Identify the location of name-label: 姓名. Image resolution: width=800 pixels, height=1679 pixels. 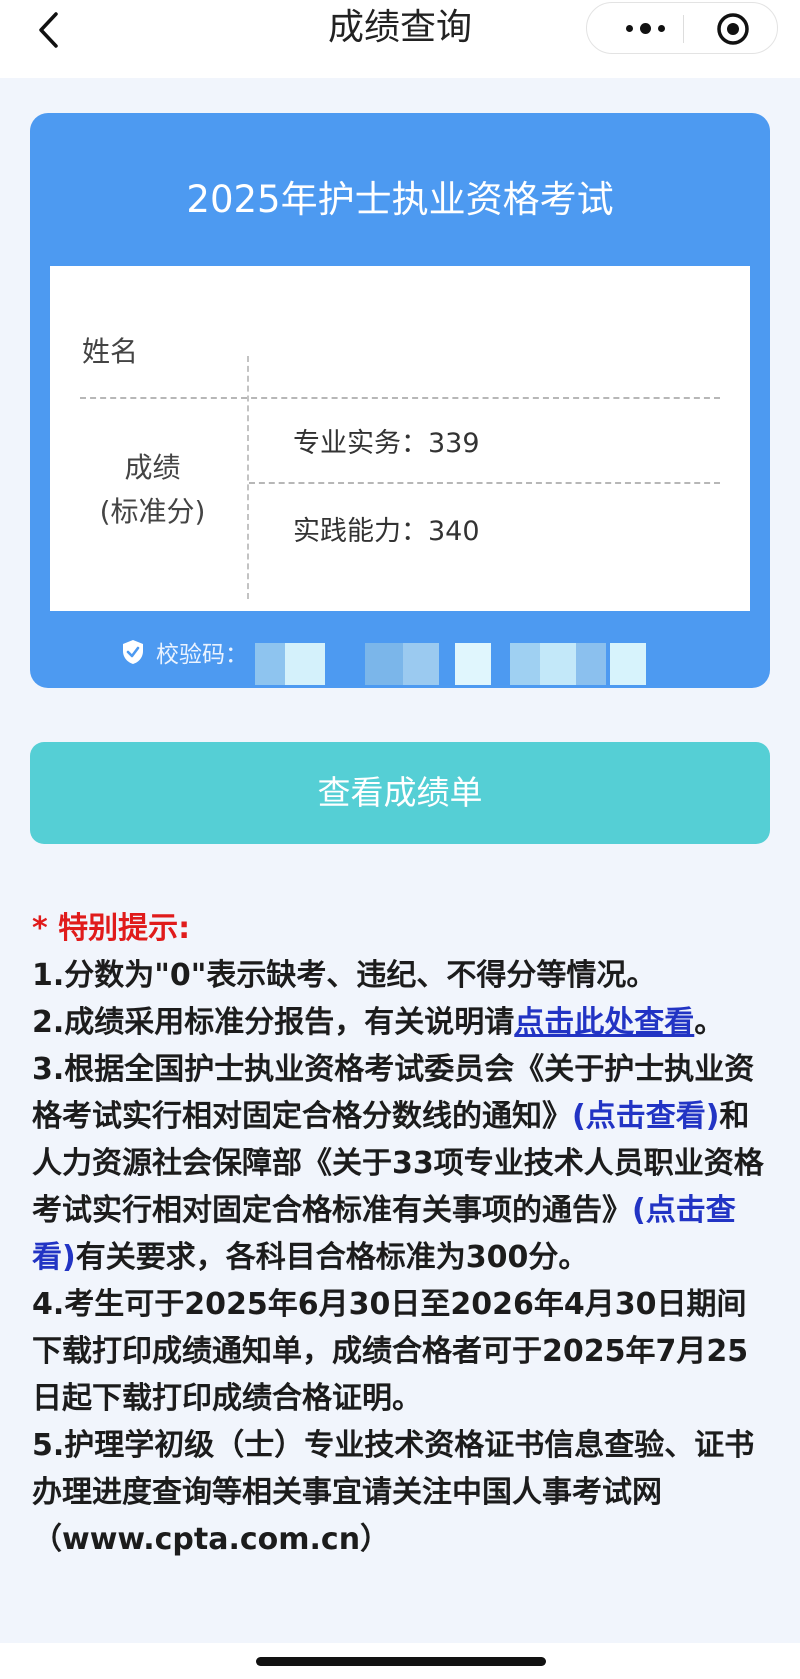
(110, 351).